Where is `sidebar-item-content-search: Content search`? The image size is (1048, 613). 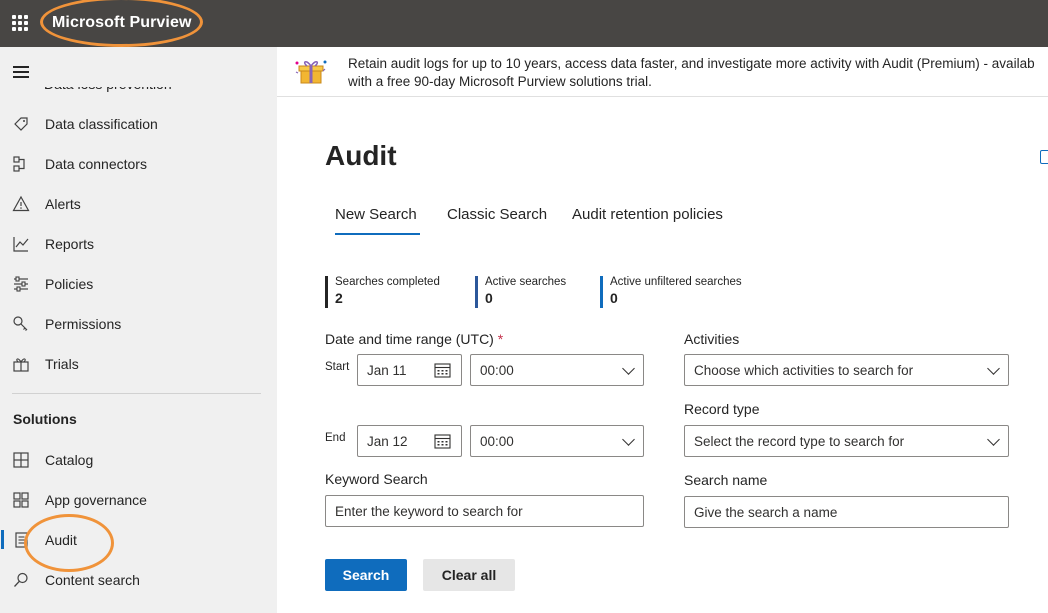 sidebar-item-content-search: Content search is located at coordinates (138, 580).